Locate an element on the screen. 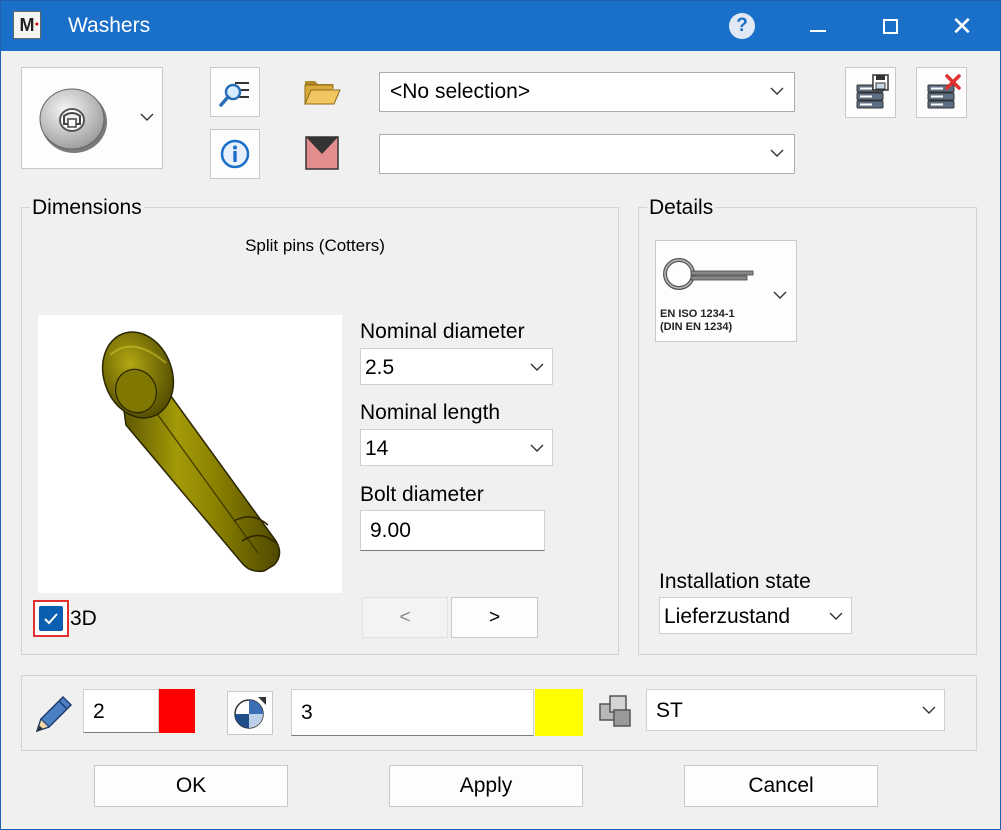 This screenshot has width=1001, height=830. close-icon: ✕ is located at coordinates (962, 26).